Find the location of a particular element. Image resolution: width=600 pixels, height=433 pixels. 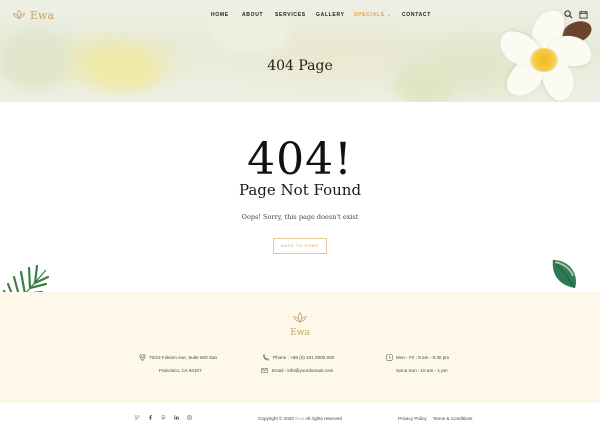

nav-item-about: ABOUT is located at coordinates (252, 15).